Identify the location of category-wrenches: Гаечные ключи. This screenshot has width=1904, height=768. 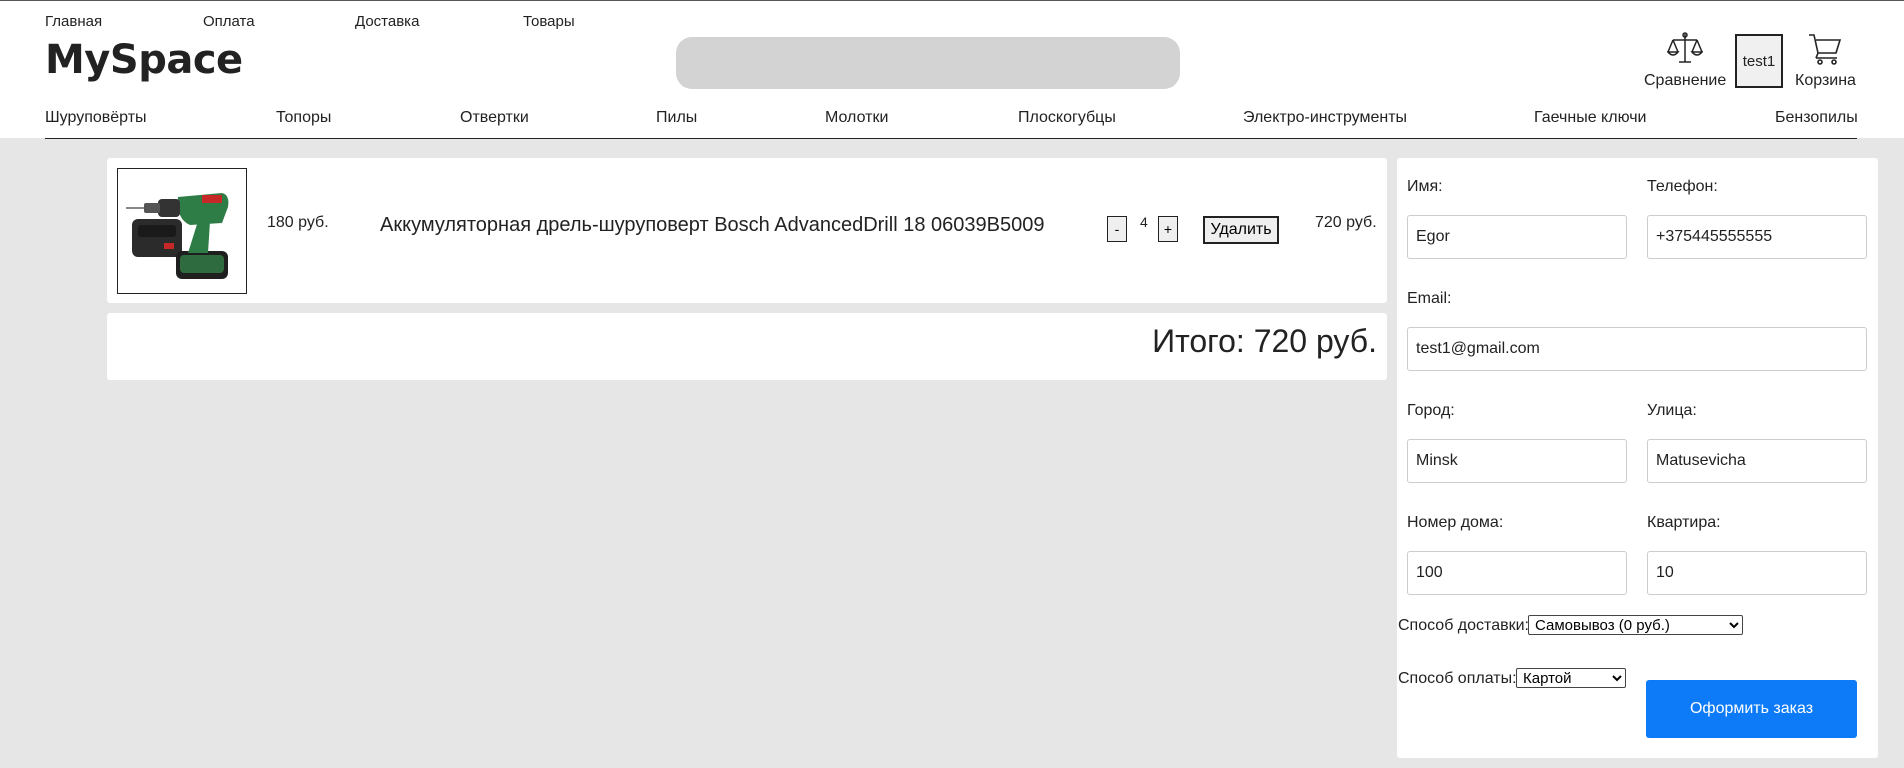
(1590, 118).